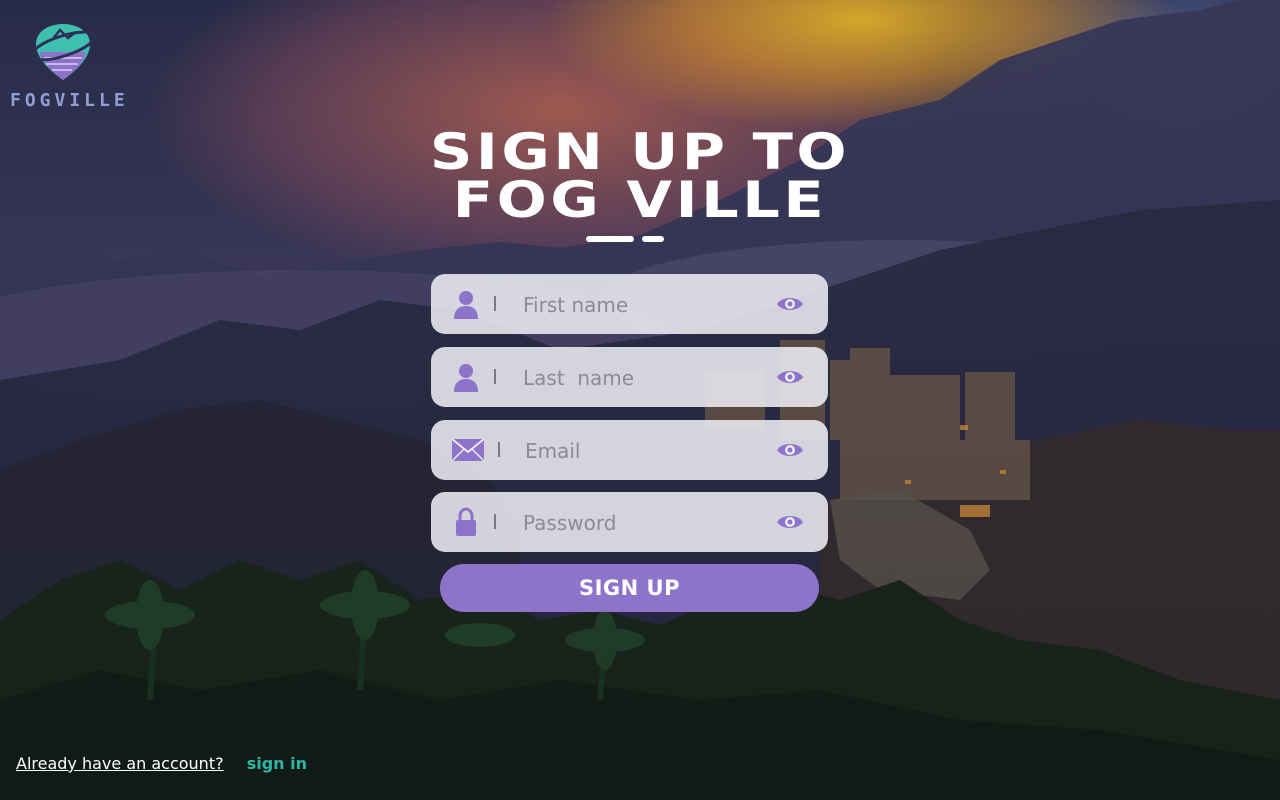 The height and width of the screenshot is (800, 1280). I want to click on lock-icon, so click(466, 521).